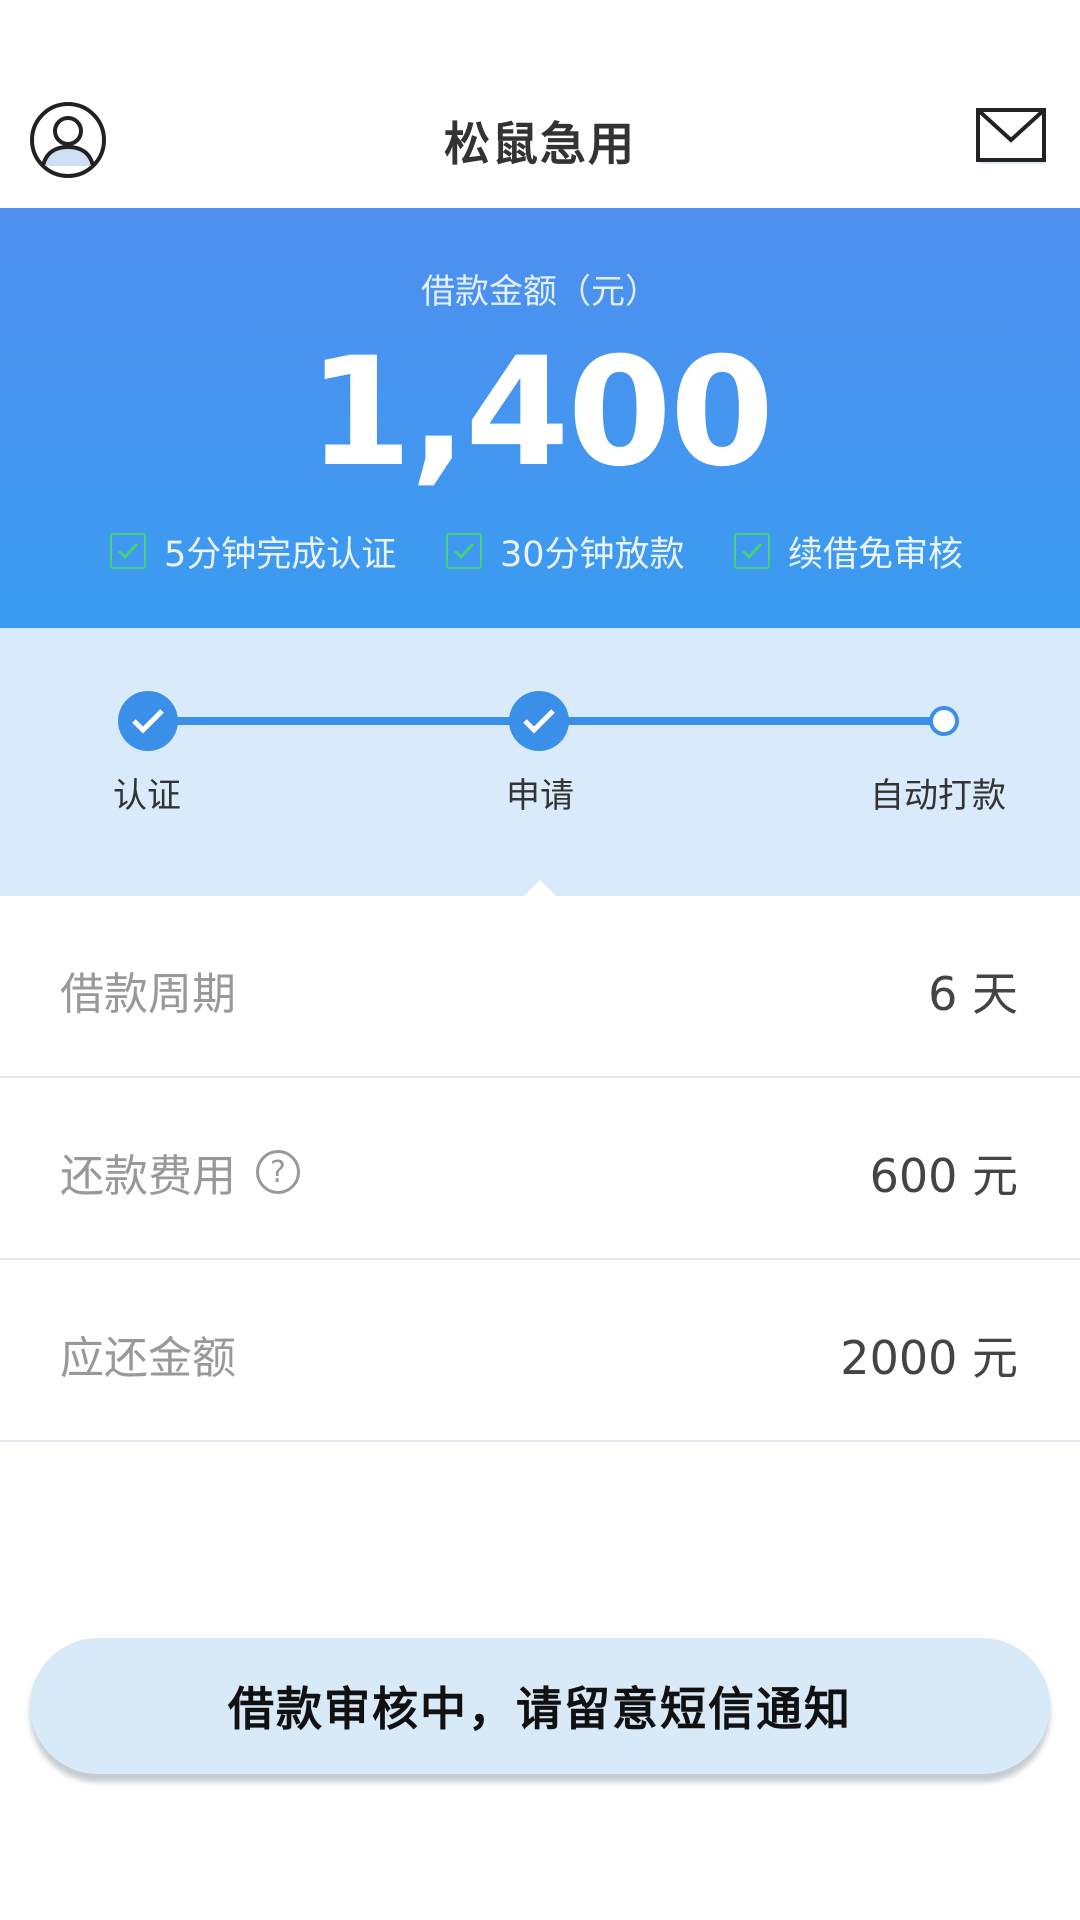  I want to click on step-label-apply: 申请, so click(540, 796).